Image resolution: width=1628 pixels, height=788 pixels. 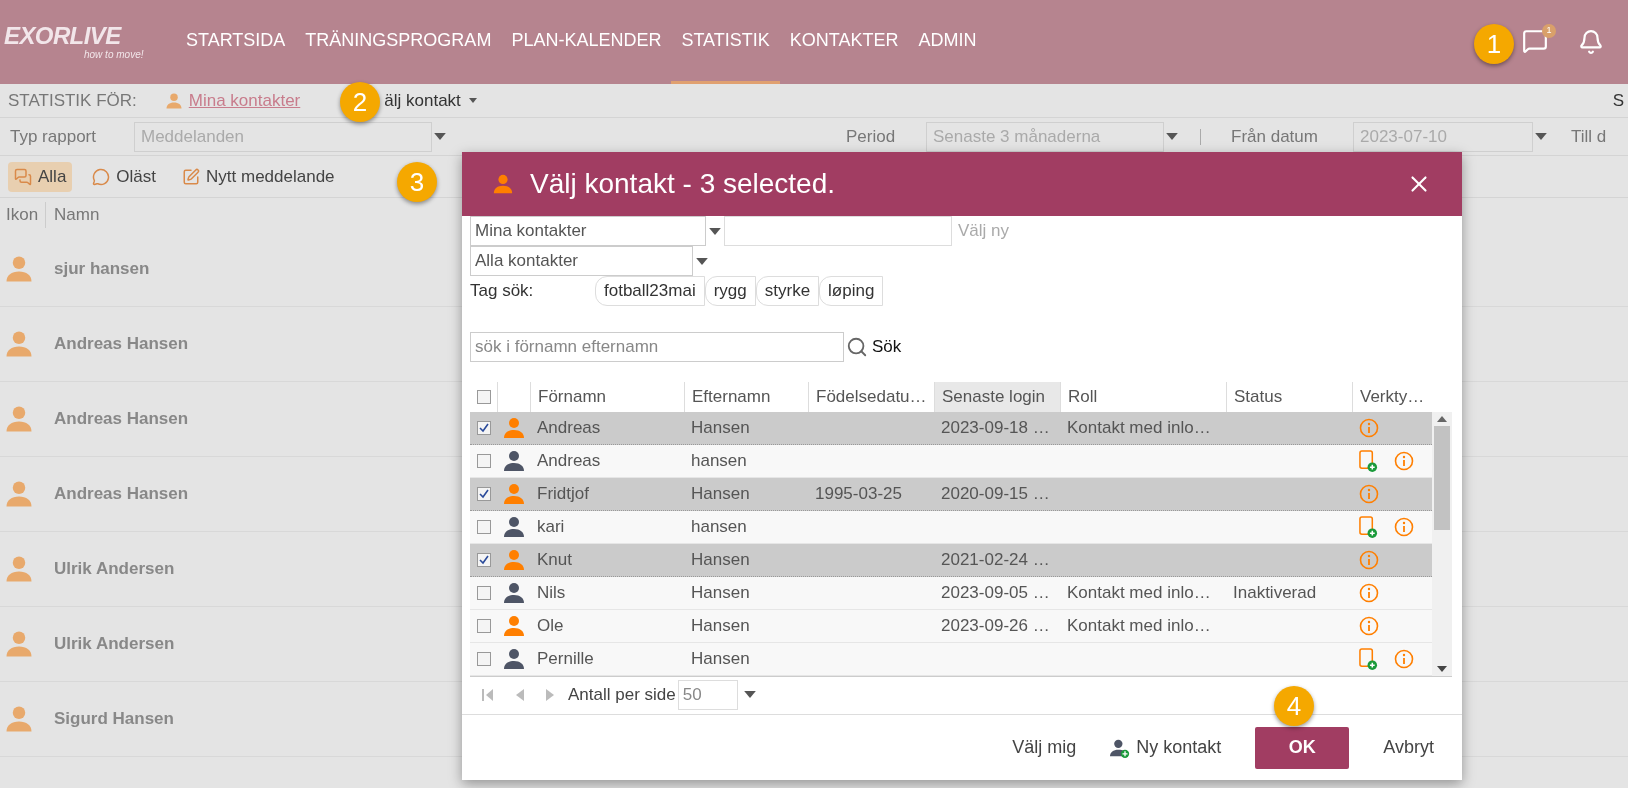 What do you see at coordinates (588, 231) in the screenshot?
I see `group-select: Mina kontakter` at bounding box center [588, 231].